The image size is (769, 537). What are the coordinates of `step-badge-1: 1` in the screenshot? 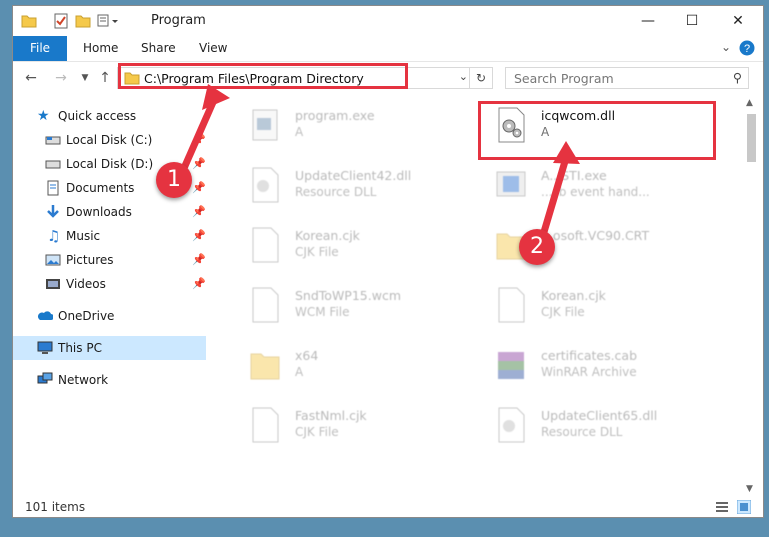 It's located at (174, 180).